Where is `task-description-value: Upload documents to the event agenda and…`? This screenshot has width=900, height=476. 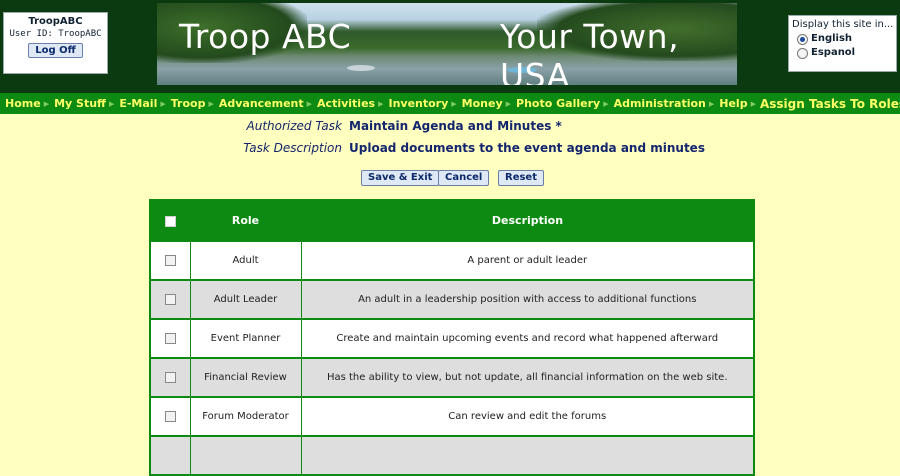
task-description-value: Upload documents to the event agenda and… is located at coordinates (527, 148).